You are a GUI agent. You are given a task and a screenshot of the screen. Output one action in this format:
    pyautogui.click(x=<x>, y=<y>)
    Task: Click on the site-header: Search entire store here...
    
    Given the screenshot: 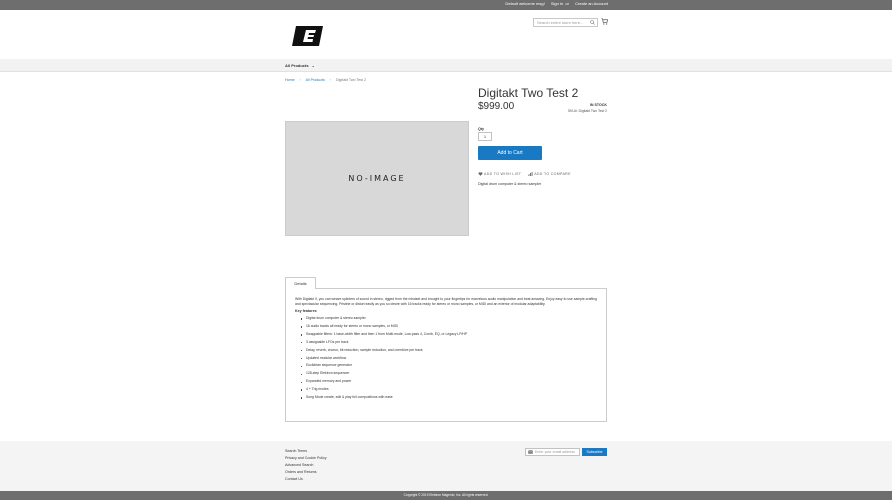 What is the action you would take?
    pyautogui.click(x=446, y=34)
    